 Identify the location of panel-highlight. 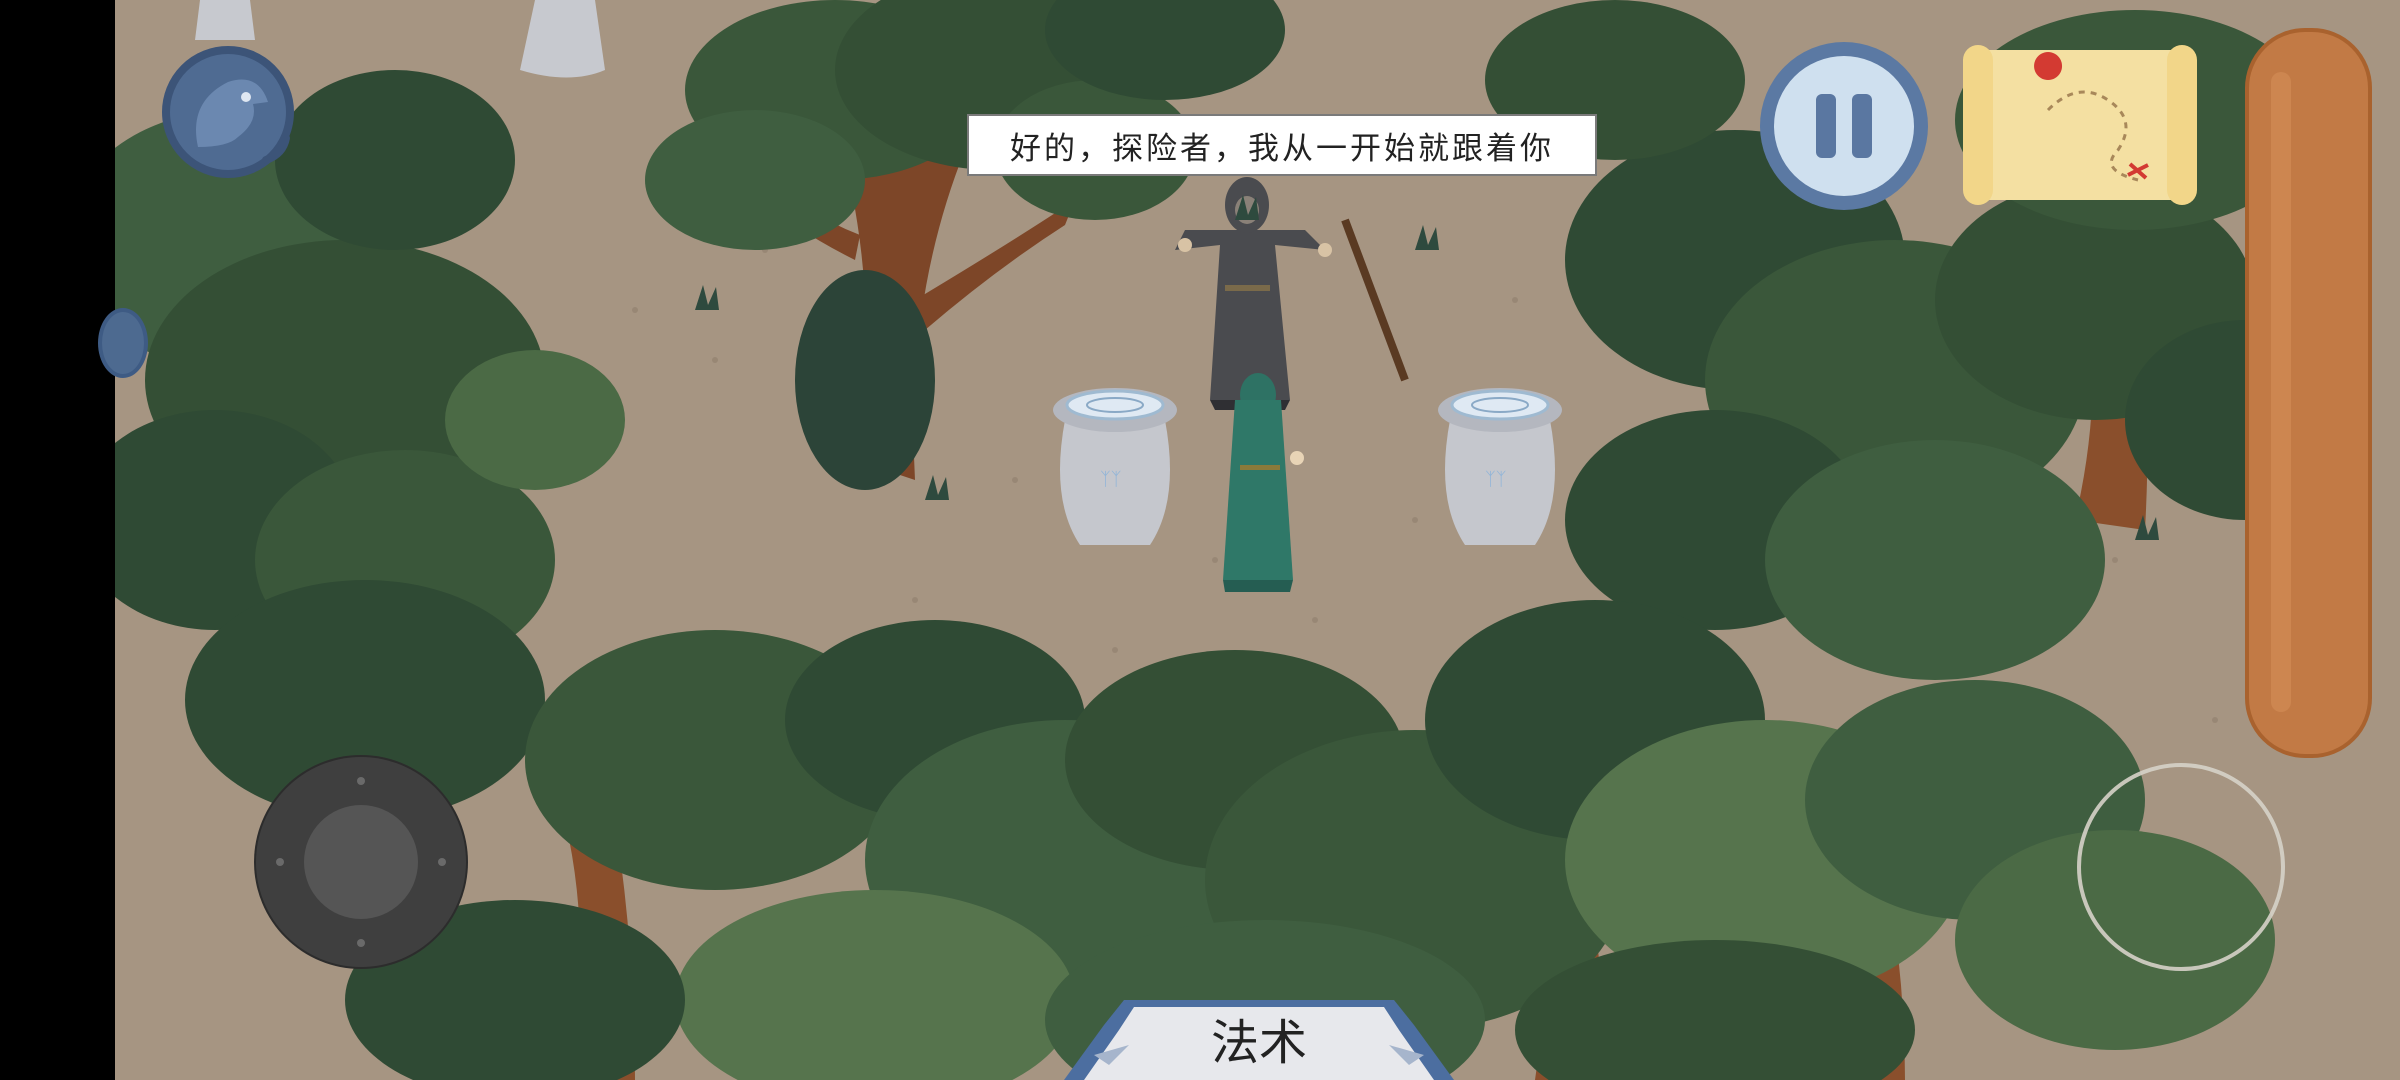
(2281, 392).